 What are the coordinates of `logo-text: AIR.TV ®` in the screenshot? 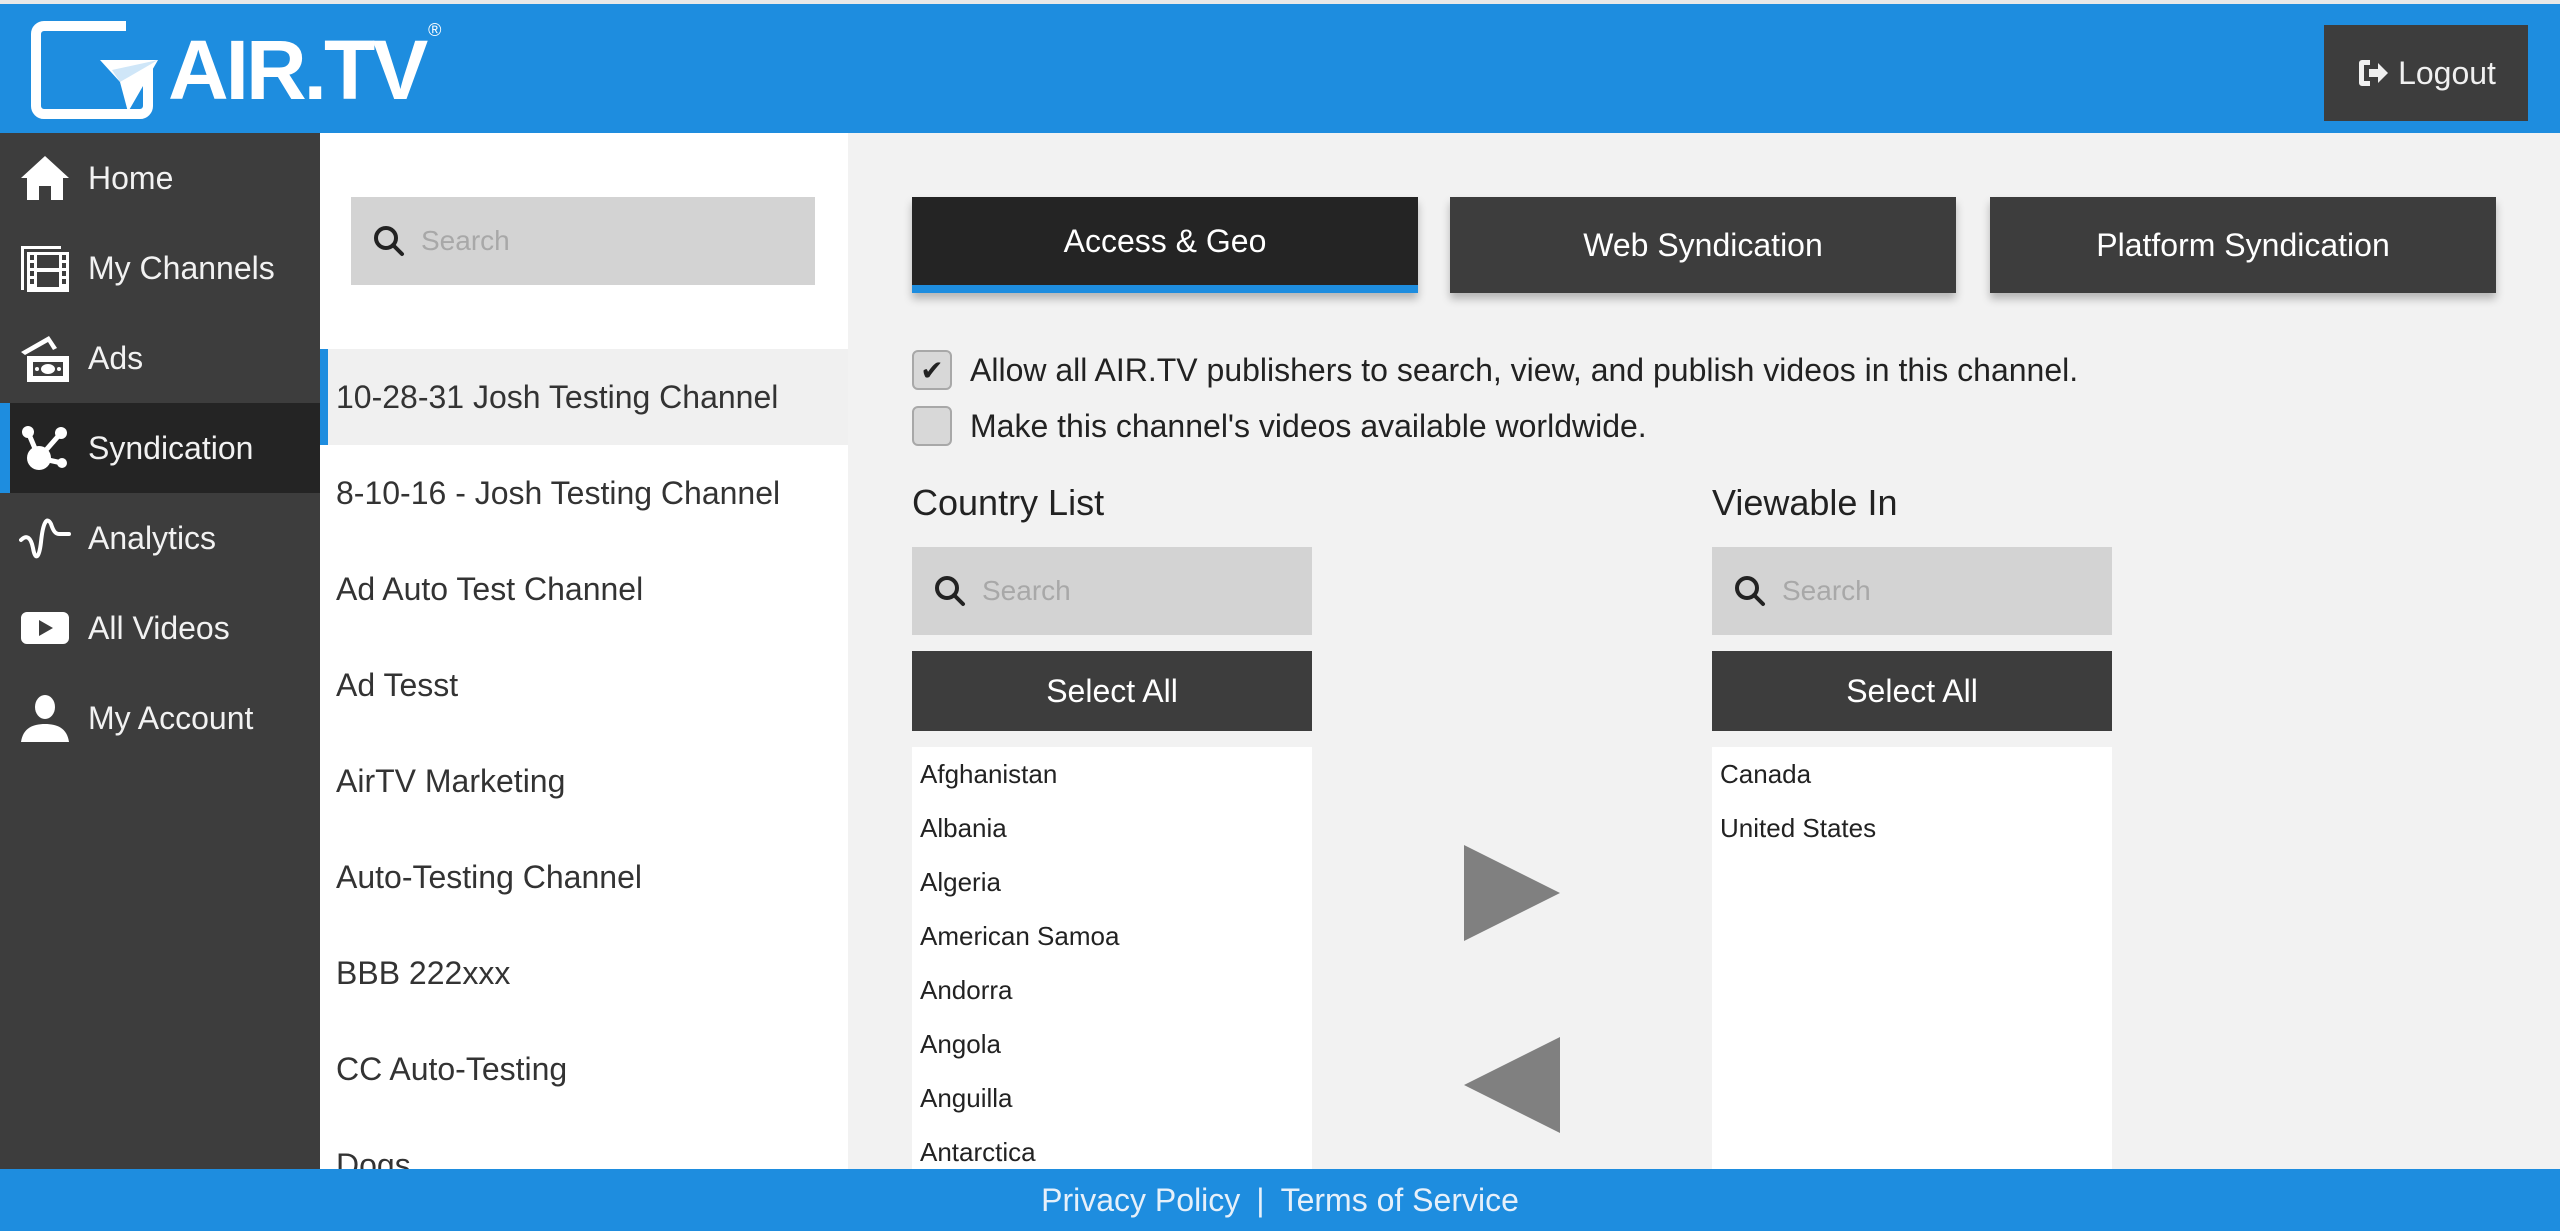 It's located at (305, 68).